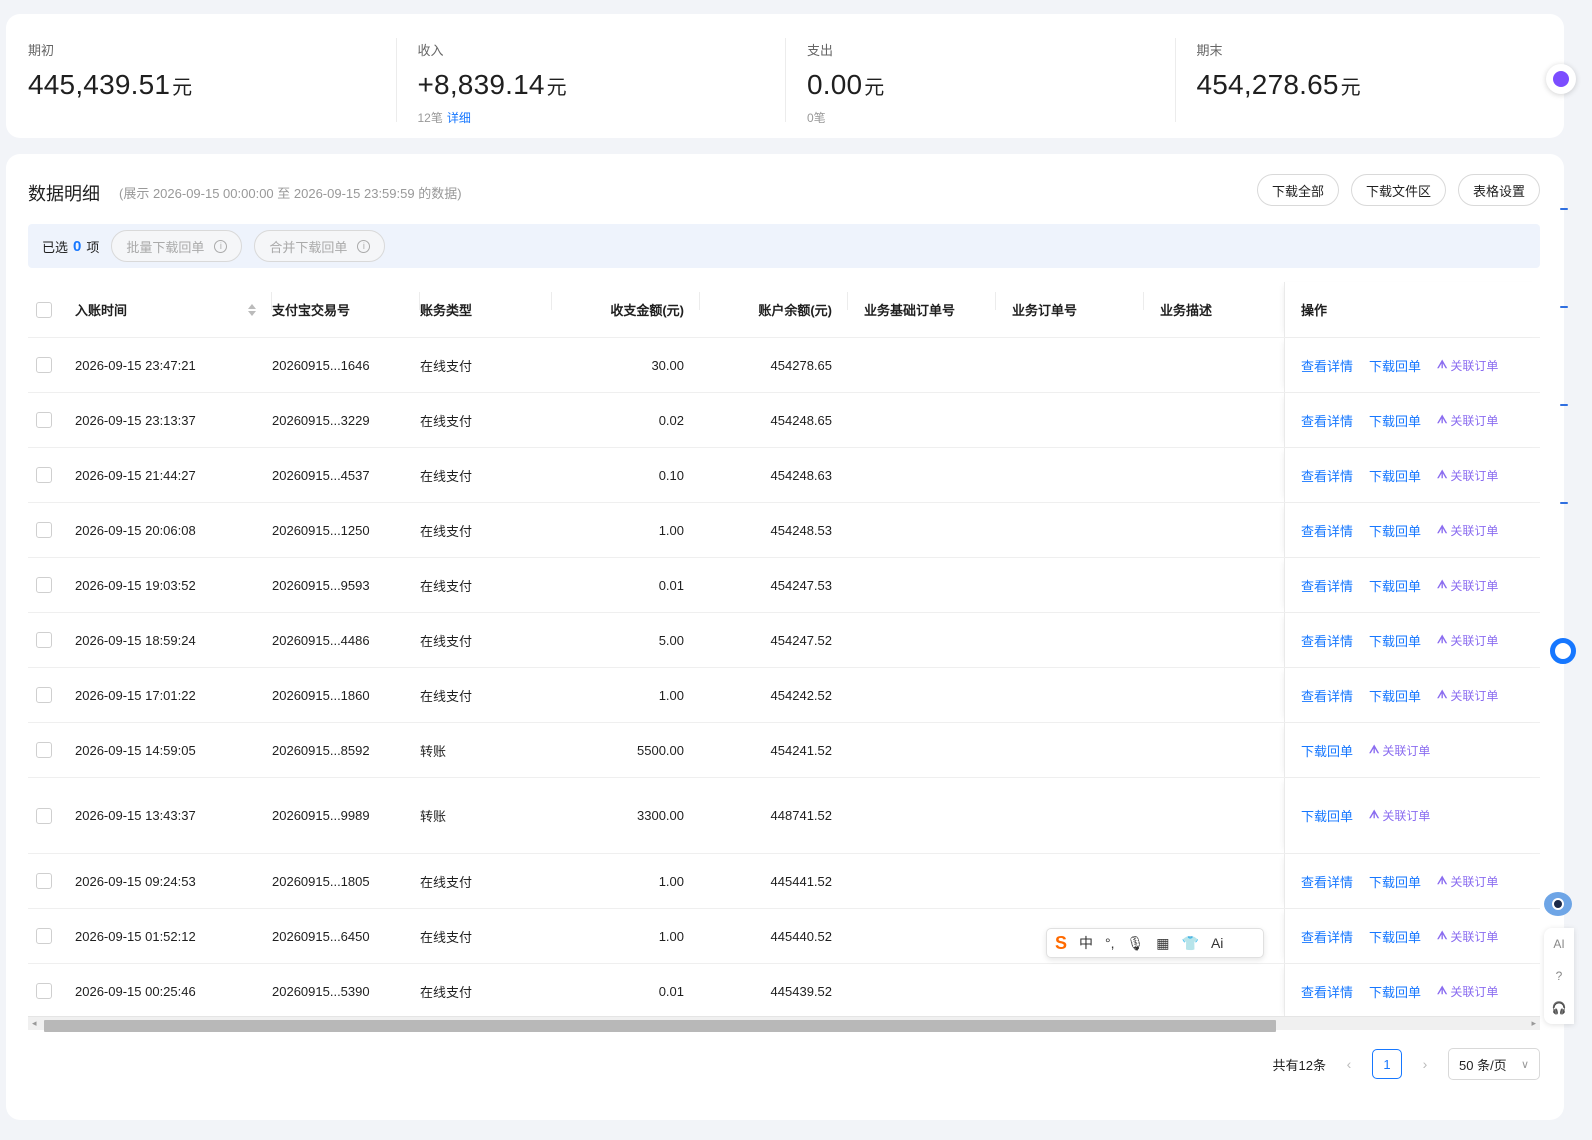 The height and width of the screenshot is (1140, 1592). What do you see at coordinates (51, 309) in the screenshot?
I see `select-all-checkbox` at bounding box center [51, 309].